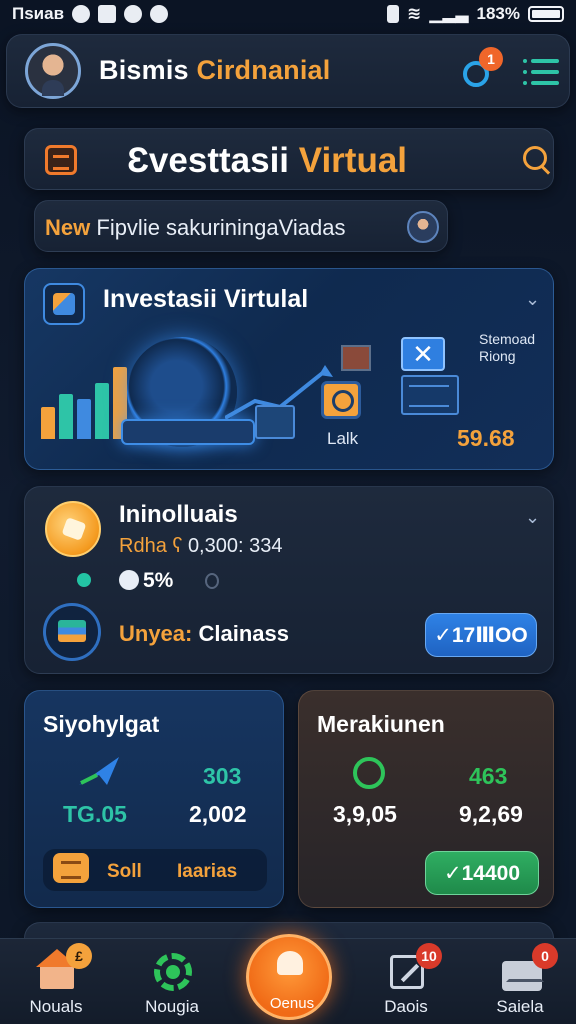 The width and height of the screenshot is (576, 1024). What do you see at coordinates (235, 546) in the screenshot?
I see `stock-sub-value: 0,300: 334` at bounding box center [235, 546].